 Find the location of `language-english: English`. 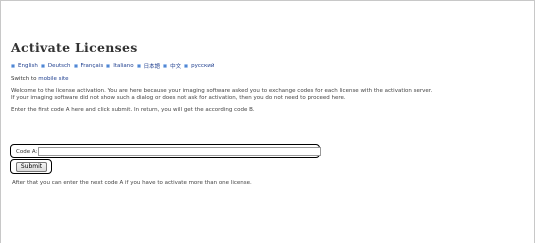

language-english: English is located at coordinates (24, 66).